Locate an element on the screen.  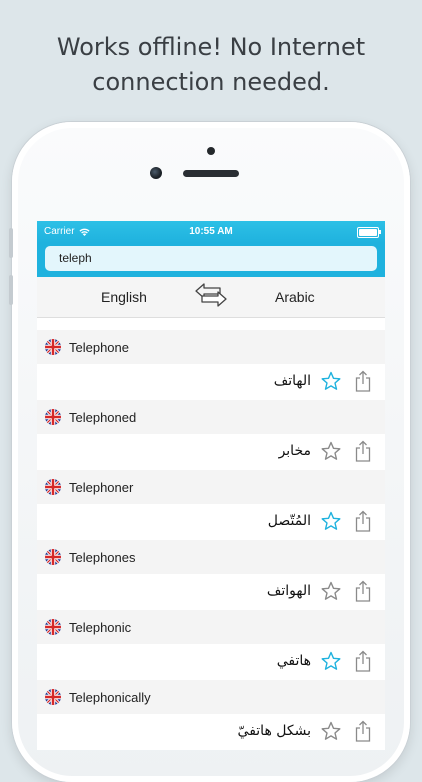
promo-line-1: Works offline! No Internet is located at coordinates (211, 47).